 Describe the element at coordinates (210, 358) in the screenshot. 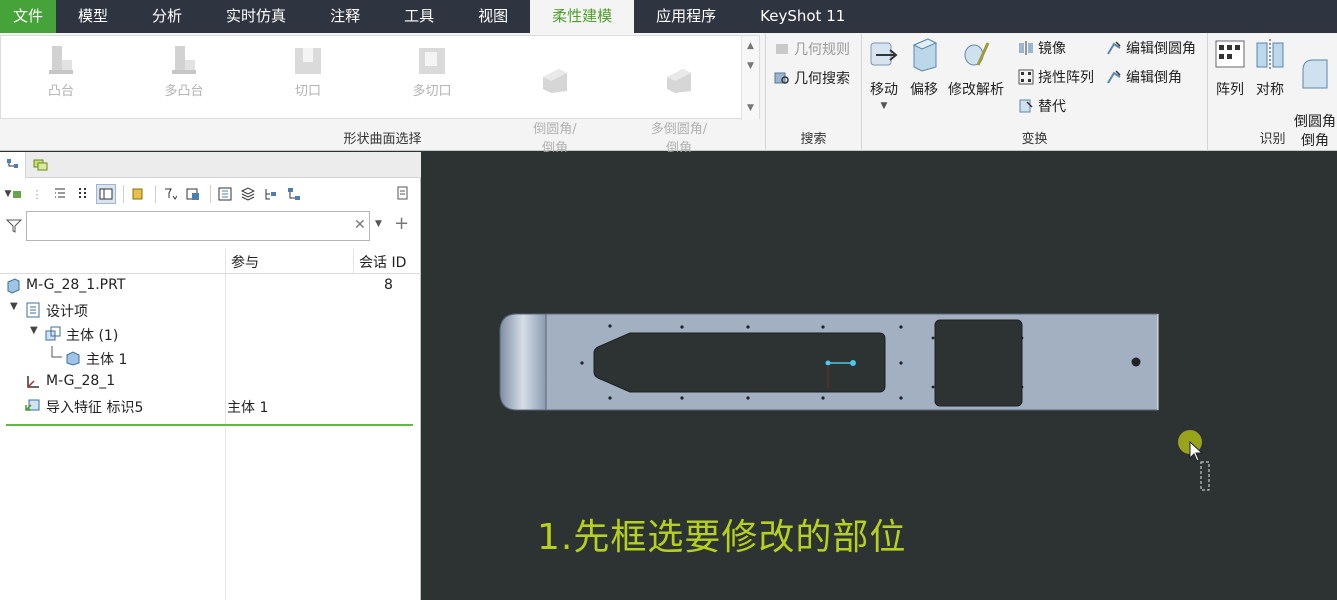

I see `tree-row-body-1: 主体 1` at that location.